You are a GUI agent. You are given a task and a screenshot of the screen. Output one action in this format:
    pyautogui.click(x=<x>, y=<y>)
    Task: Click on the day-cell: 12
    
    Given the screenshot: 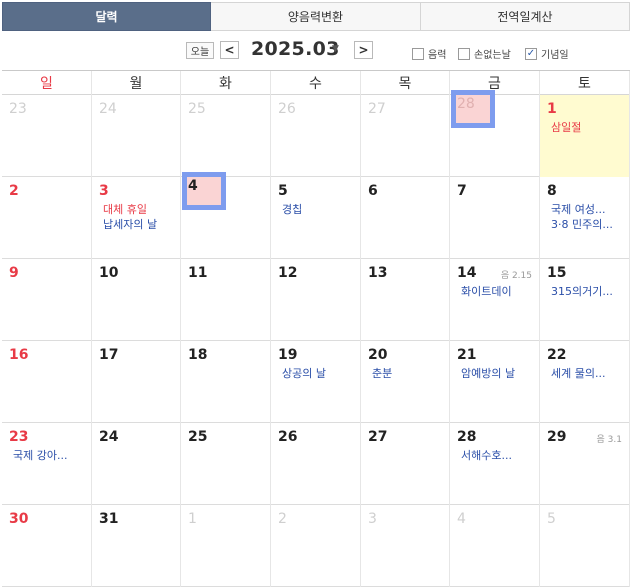 What is the action you would take?
    pyautogui.click(x=316, y=300)
    